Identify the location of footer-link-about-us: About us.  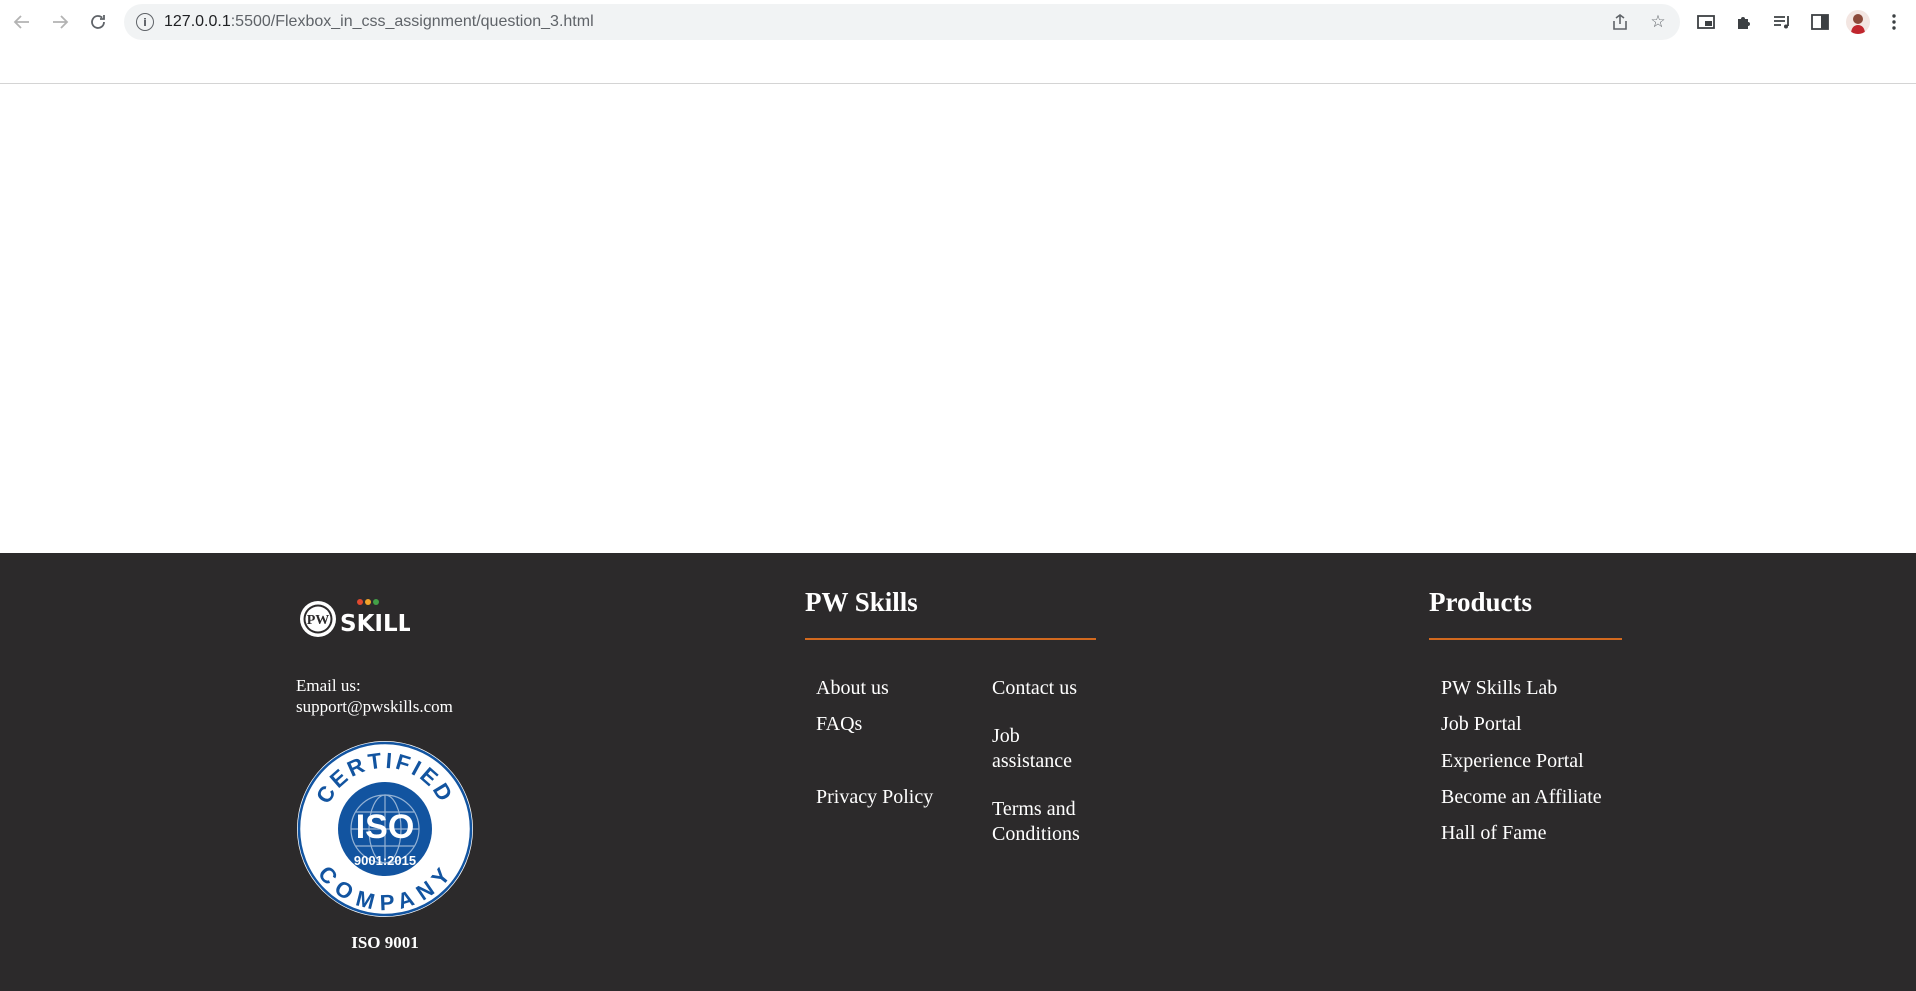
(852, 688).